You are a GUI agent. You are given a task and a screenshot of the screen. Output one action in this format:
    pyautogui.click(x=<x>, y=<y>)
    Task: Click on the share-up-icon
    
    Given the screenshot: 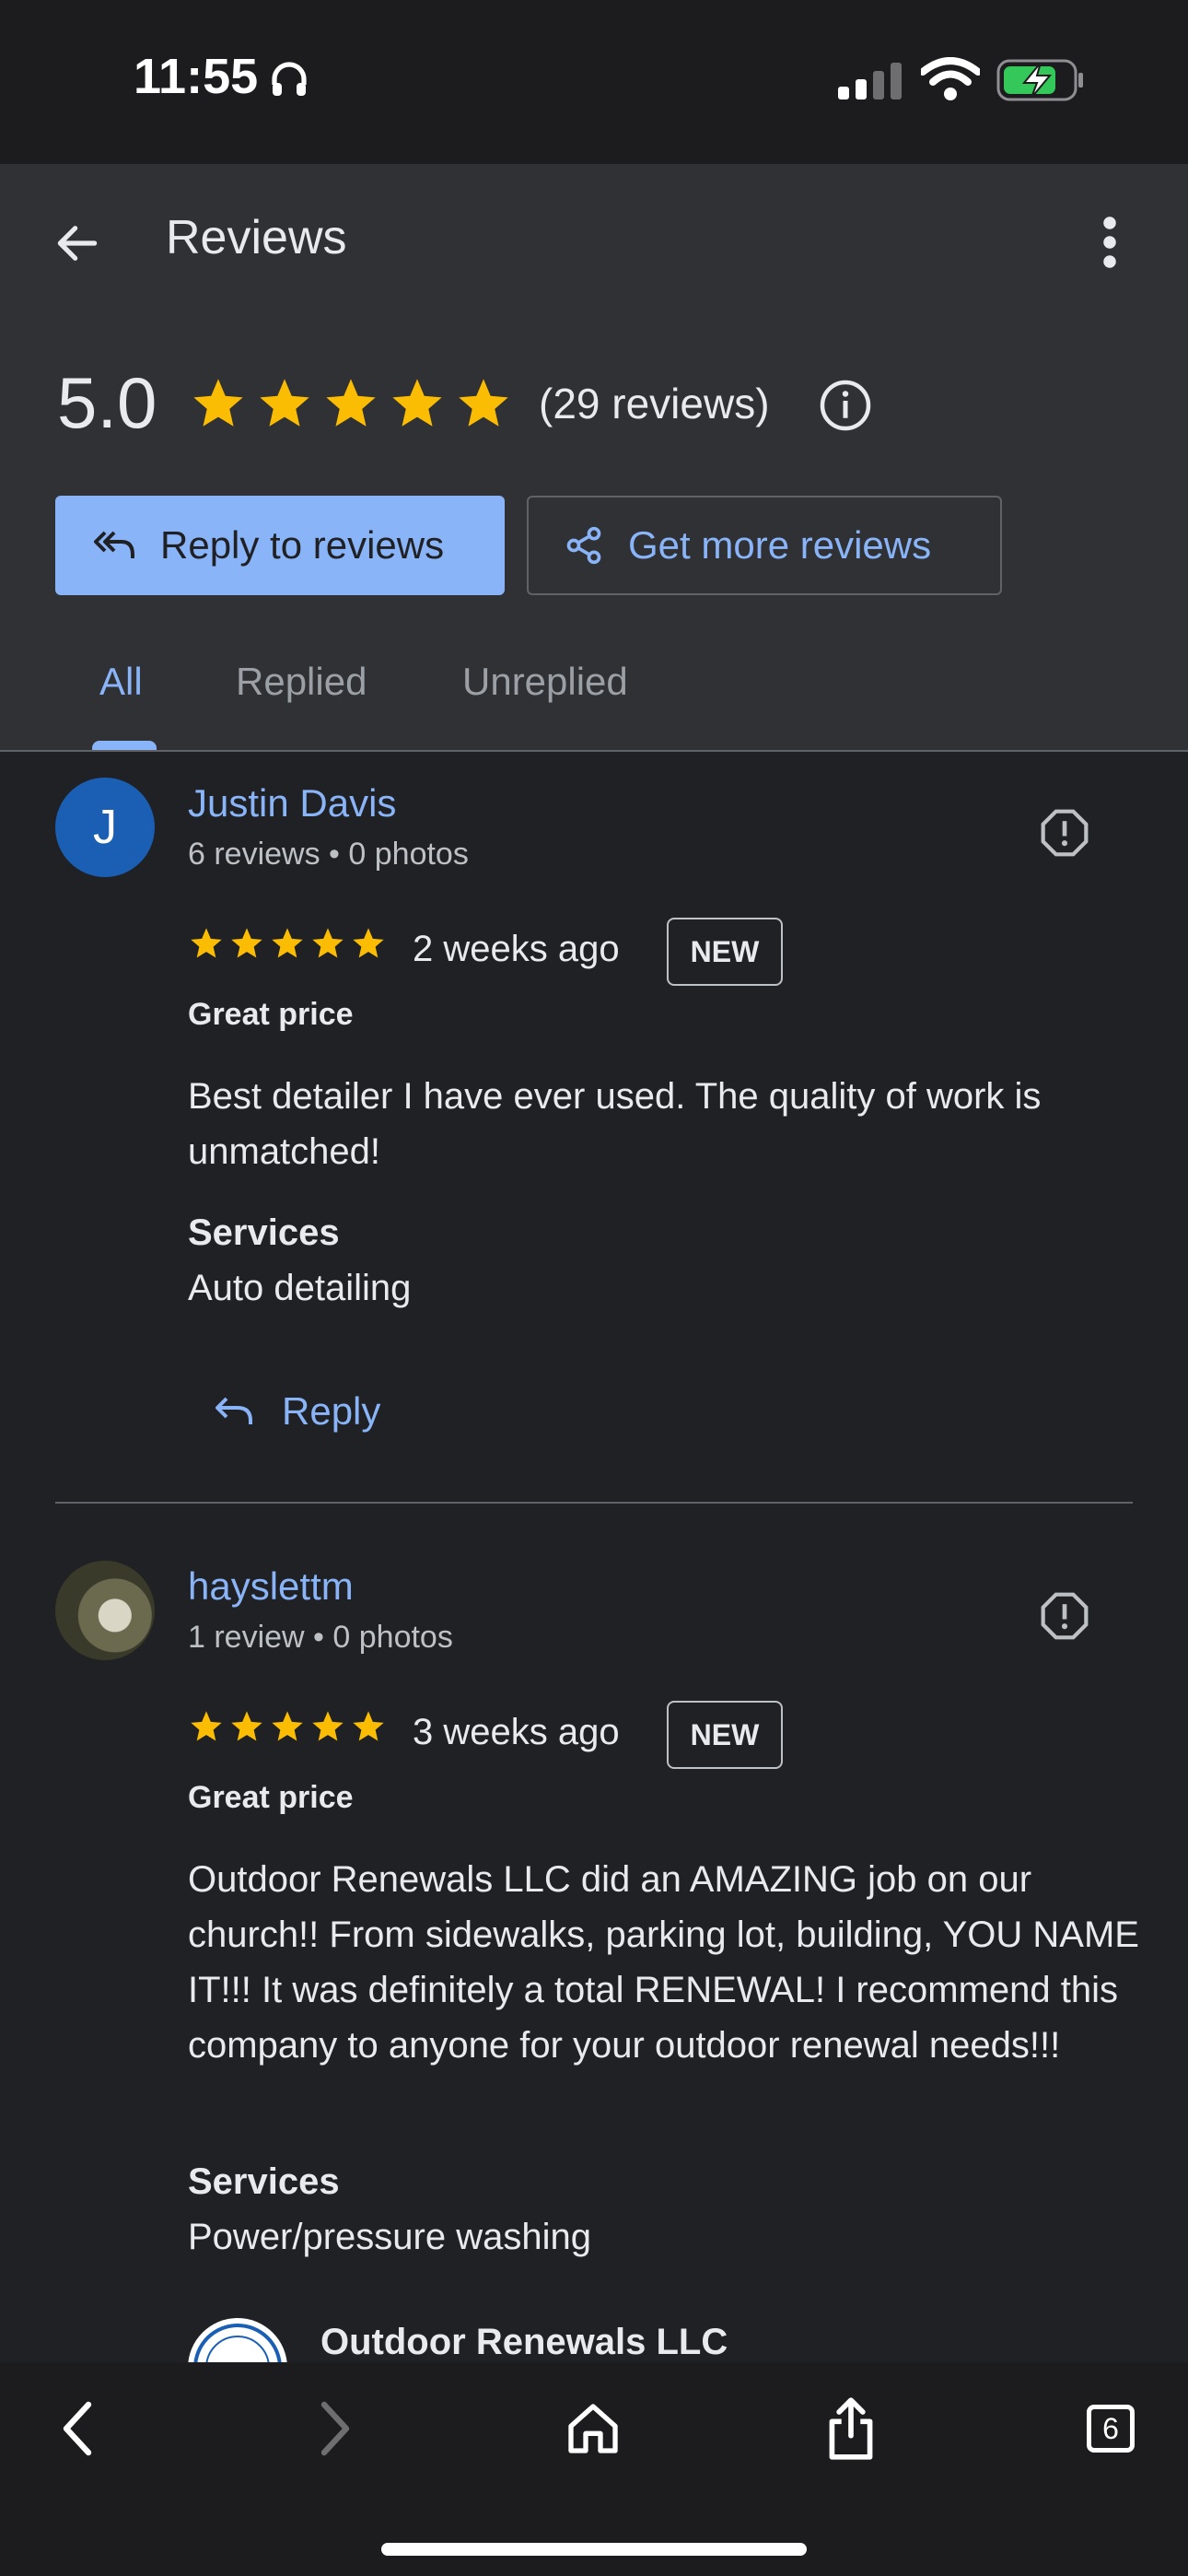 What is the action you would take?
    pyautogui.click(x=851, y=2428)
    